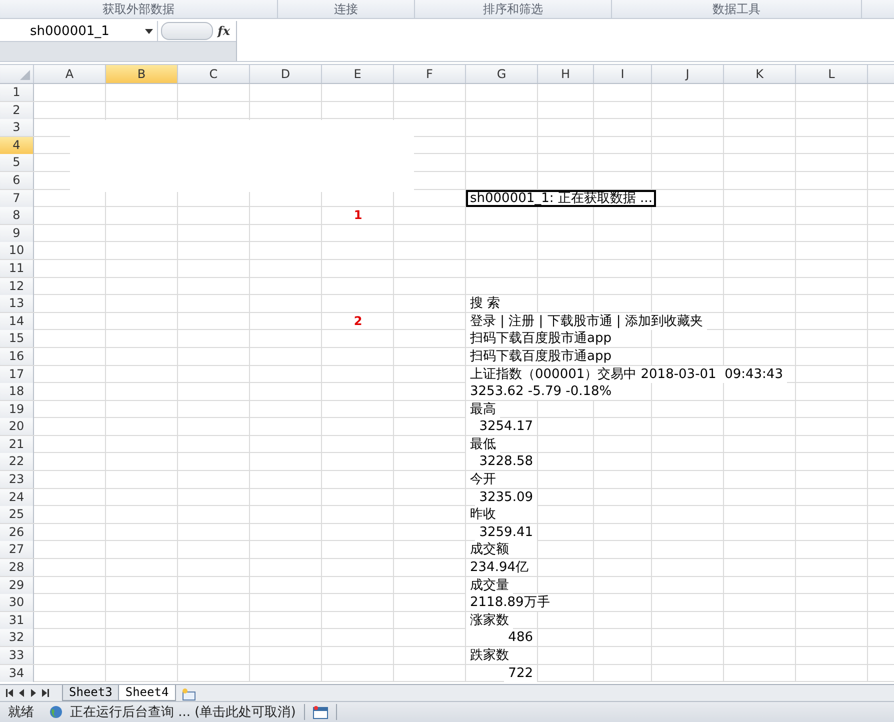 The height and width of the screenshot is (722, 894). What do you see at coordinates (502, 74) in the screenshot?
I see `column-header: G` at bounding box center [502, 74].